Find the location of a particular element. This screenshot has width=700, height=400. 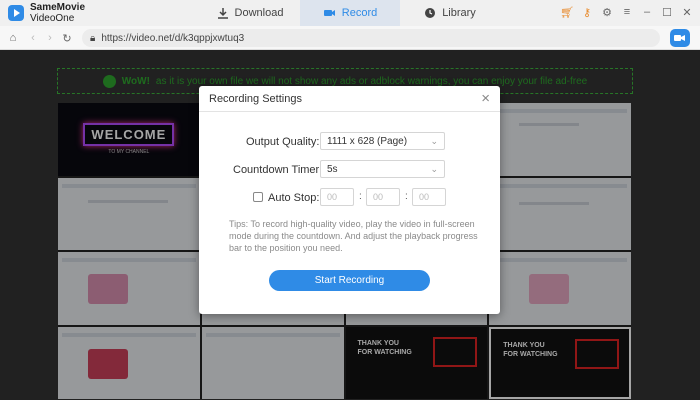

record-shortcut-button is located at coordinates (680, 38).